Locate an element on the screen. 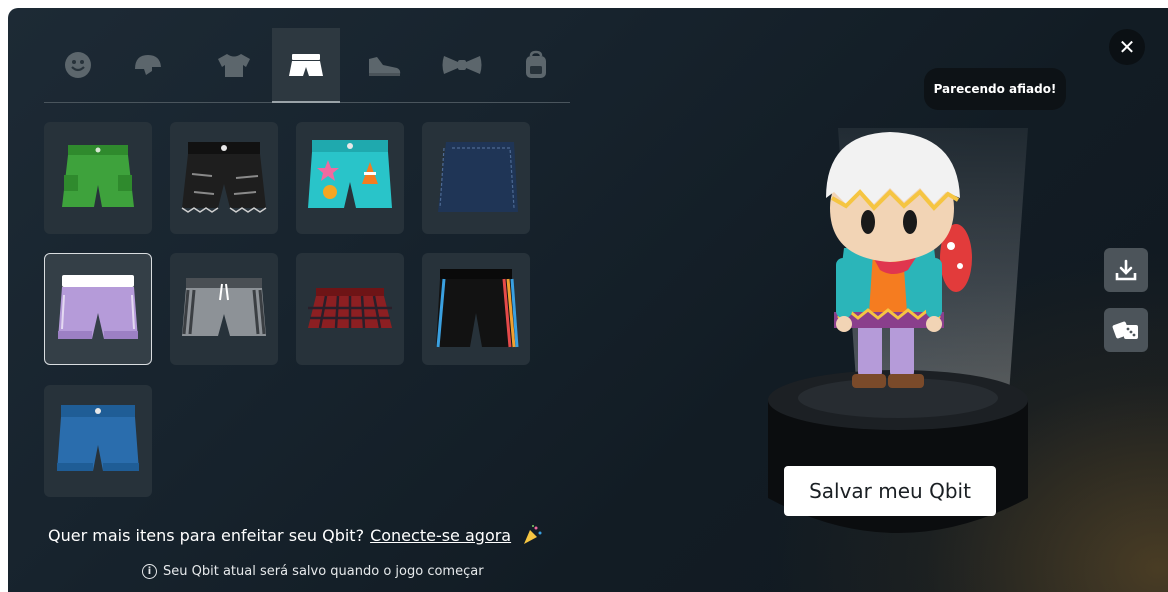 The image size is (1168, 592). bowtie-icon is located at coordinates (462, 65).